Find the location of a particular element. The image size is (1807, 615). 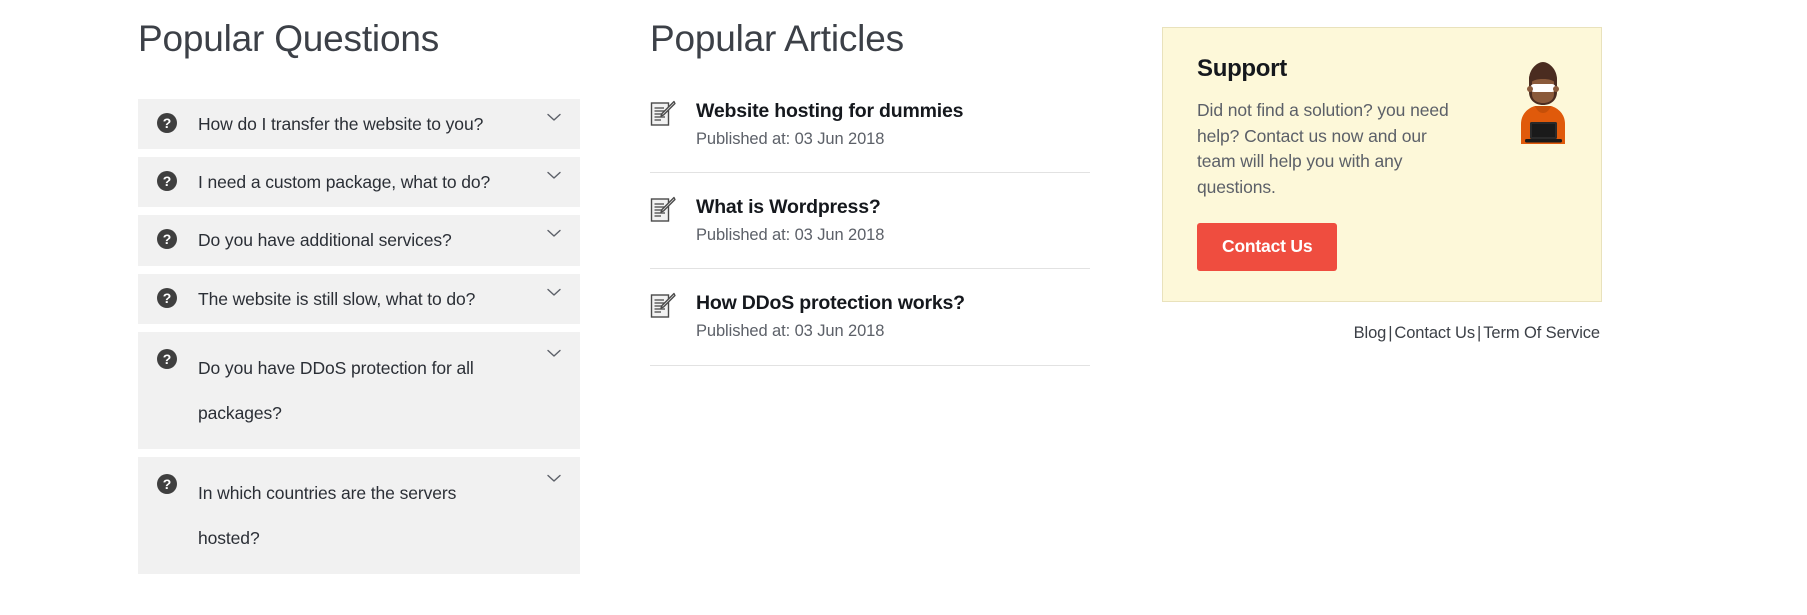

popular-questions-heading: Popular Questions is located at coordinates (289, 38).